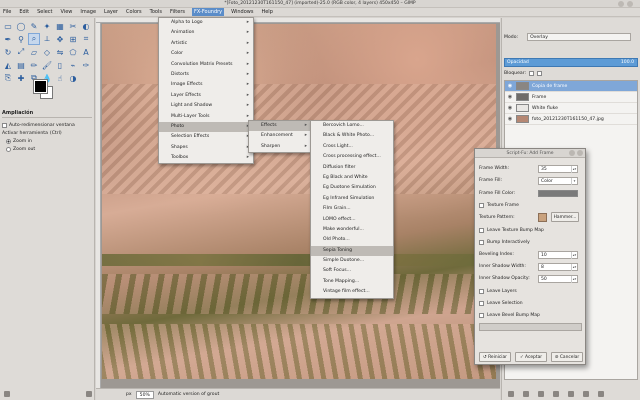  What do you see at coordinates (129, 394) in the screenshot?
I see `unit-selector: px` at bounding box center [129, 394].